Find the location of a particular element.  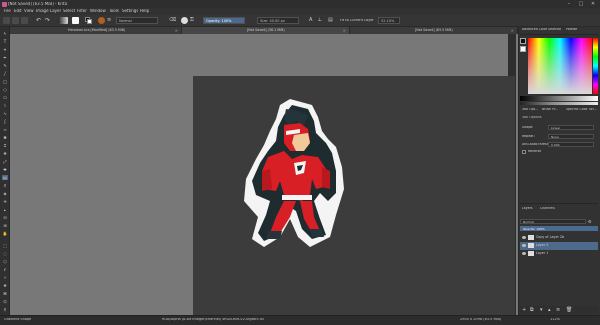

background-color-swatch is located at coordinates (523, 49).